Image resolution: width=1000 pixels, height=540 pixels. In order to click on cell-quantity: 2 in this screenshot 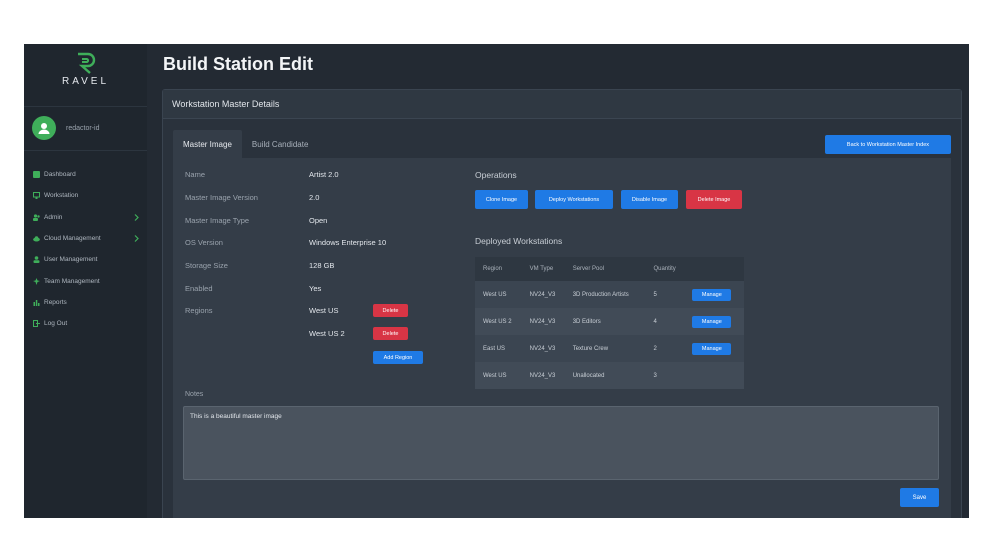, I will do `click(665, 348)`.